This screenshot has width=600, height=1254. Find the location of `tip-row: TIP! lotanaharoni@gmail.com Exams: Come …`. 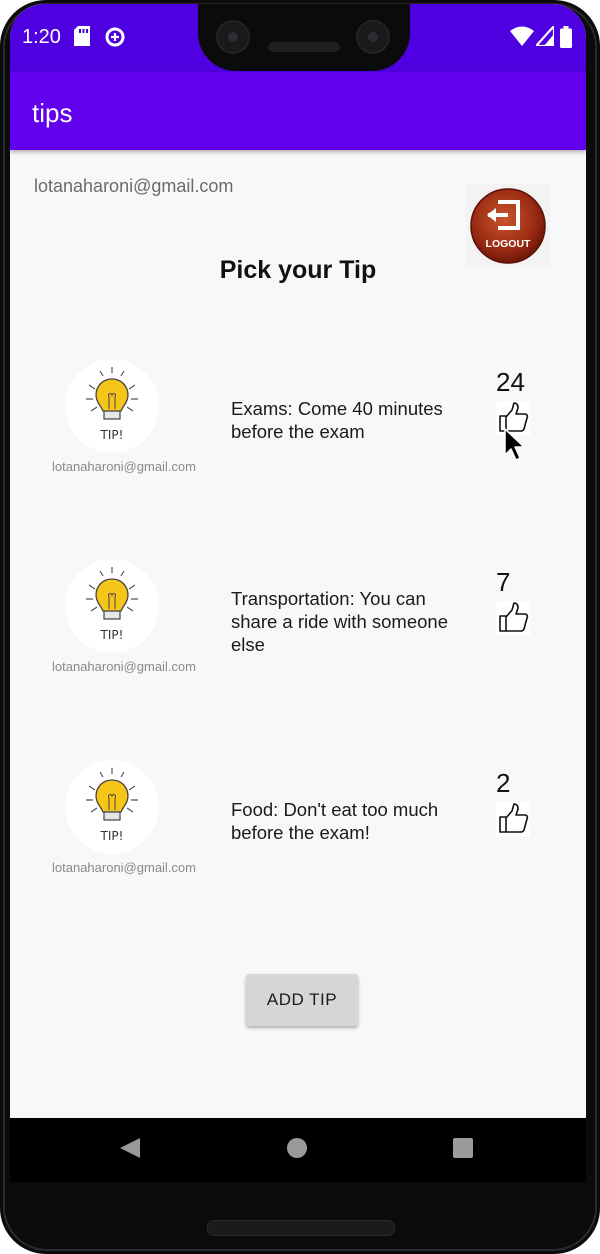

tip-row: TIP! lotanaharoni@gmail.com Exams: Come … is located at coordinates (298, 419).